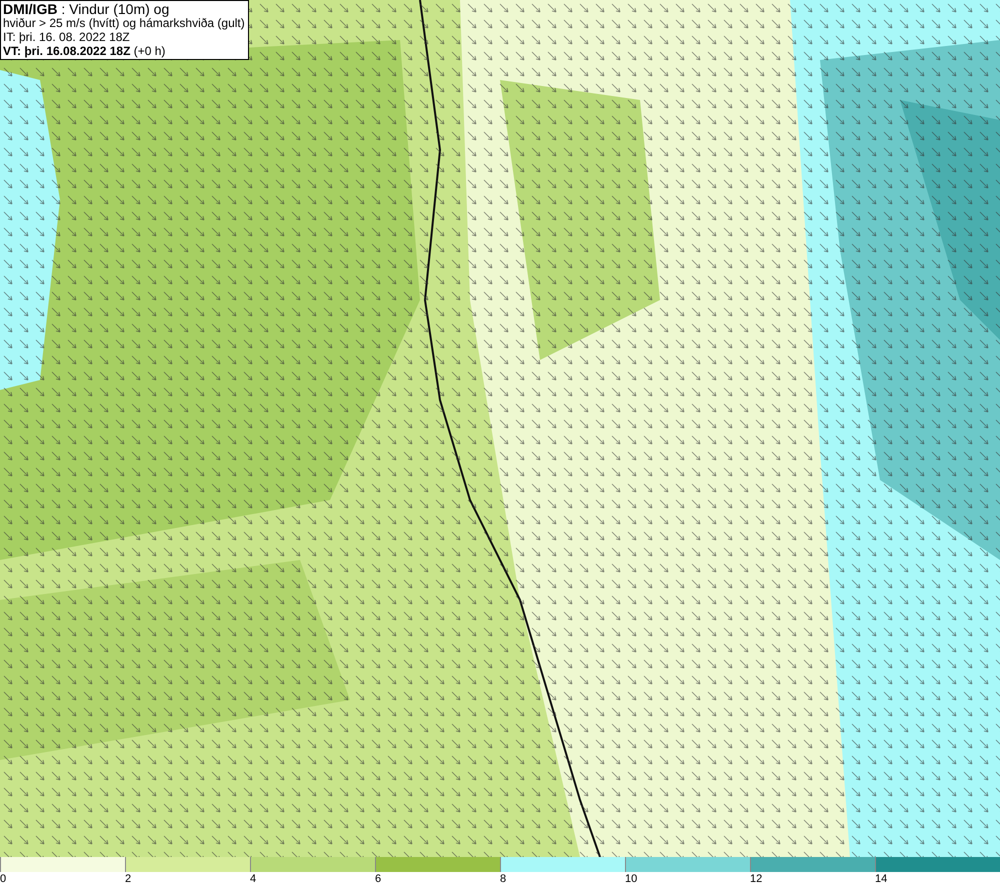  Describe the element at coordinates (67, 37) in the screenshot. I see `header-text: IT: þri. 16. 08. 2022 18Z` at that location.